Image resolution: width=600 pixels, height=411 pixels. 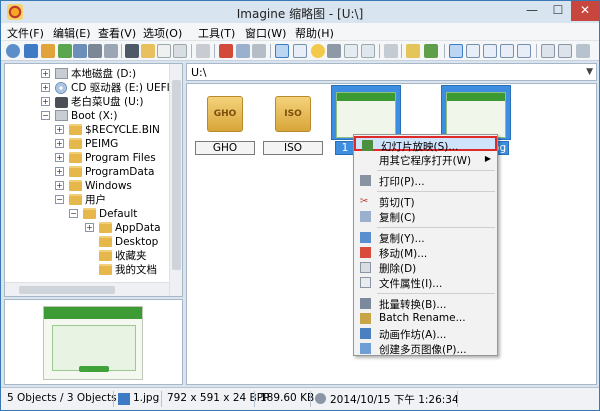 I want to click on list-icon, so click(x=351, y=51).